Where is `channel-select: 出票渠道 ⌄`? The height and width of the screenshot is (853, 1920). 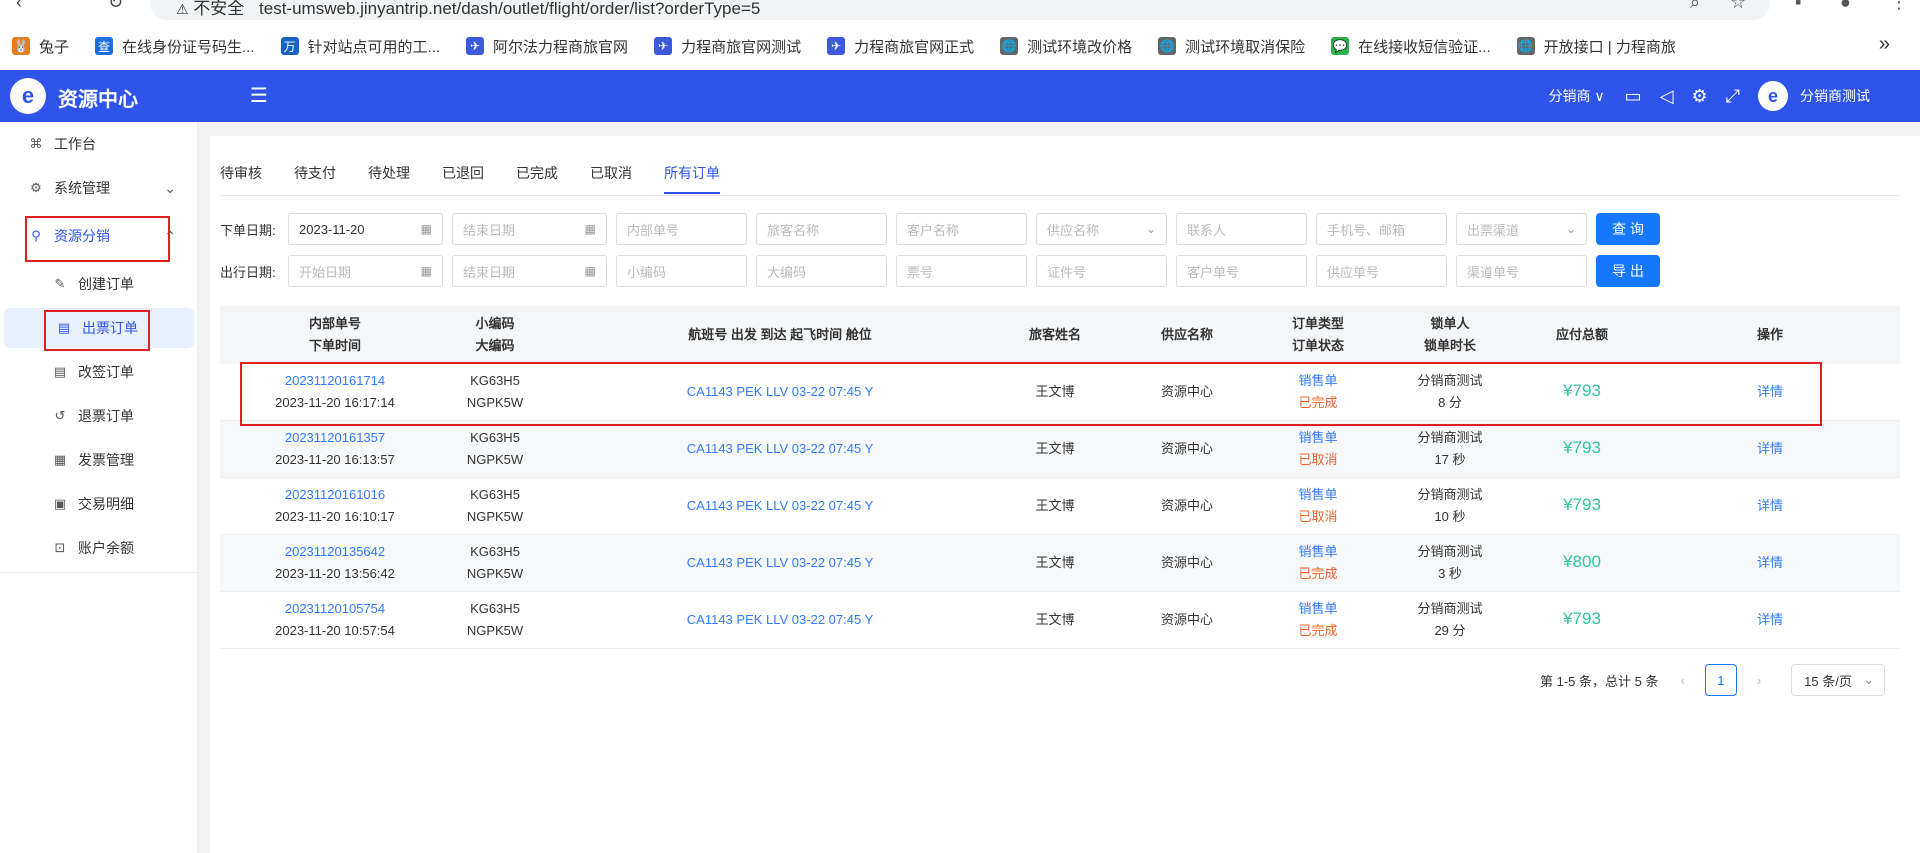
channel-select: 出票渠道 ⌄ is located at coordinates (1521, 229).